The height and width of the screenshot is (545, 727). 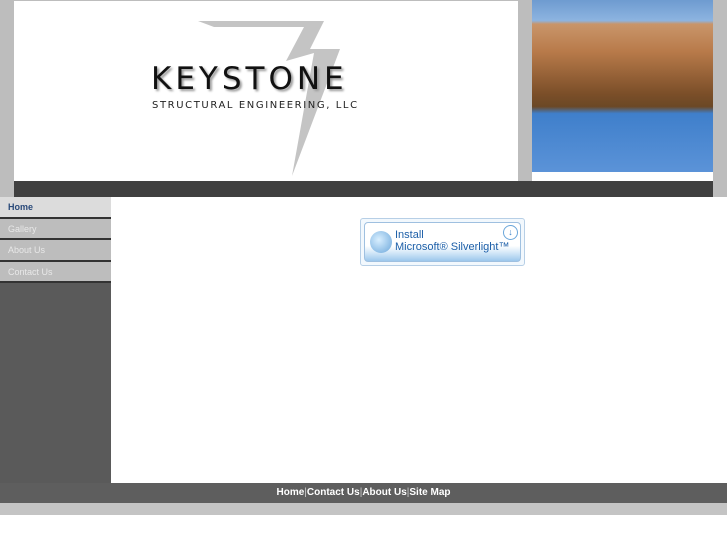 I want to click on logo-title: KEYSTONE, so click(x=249, y=79).